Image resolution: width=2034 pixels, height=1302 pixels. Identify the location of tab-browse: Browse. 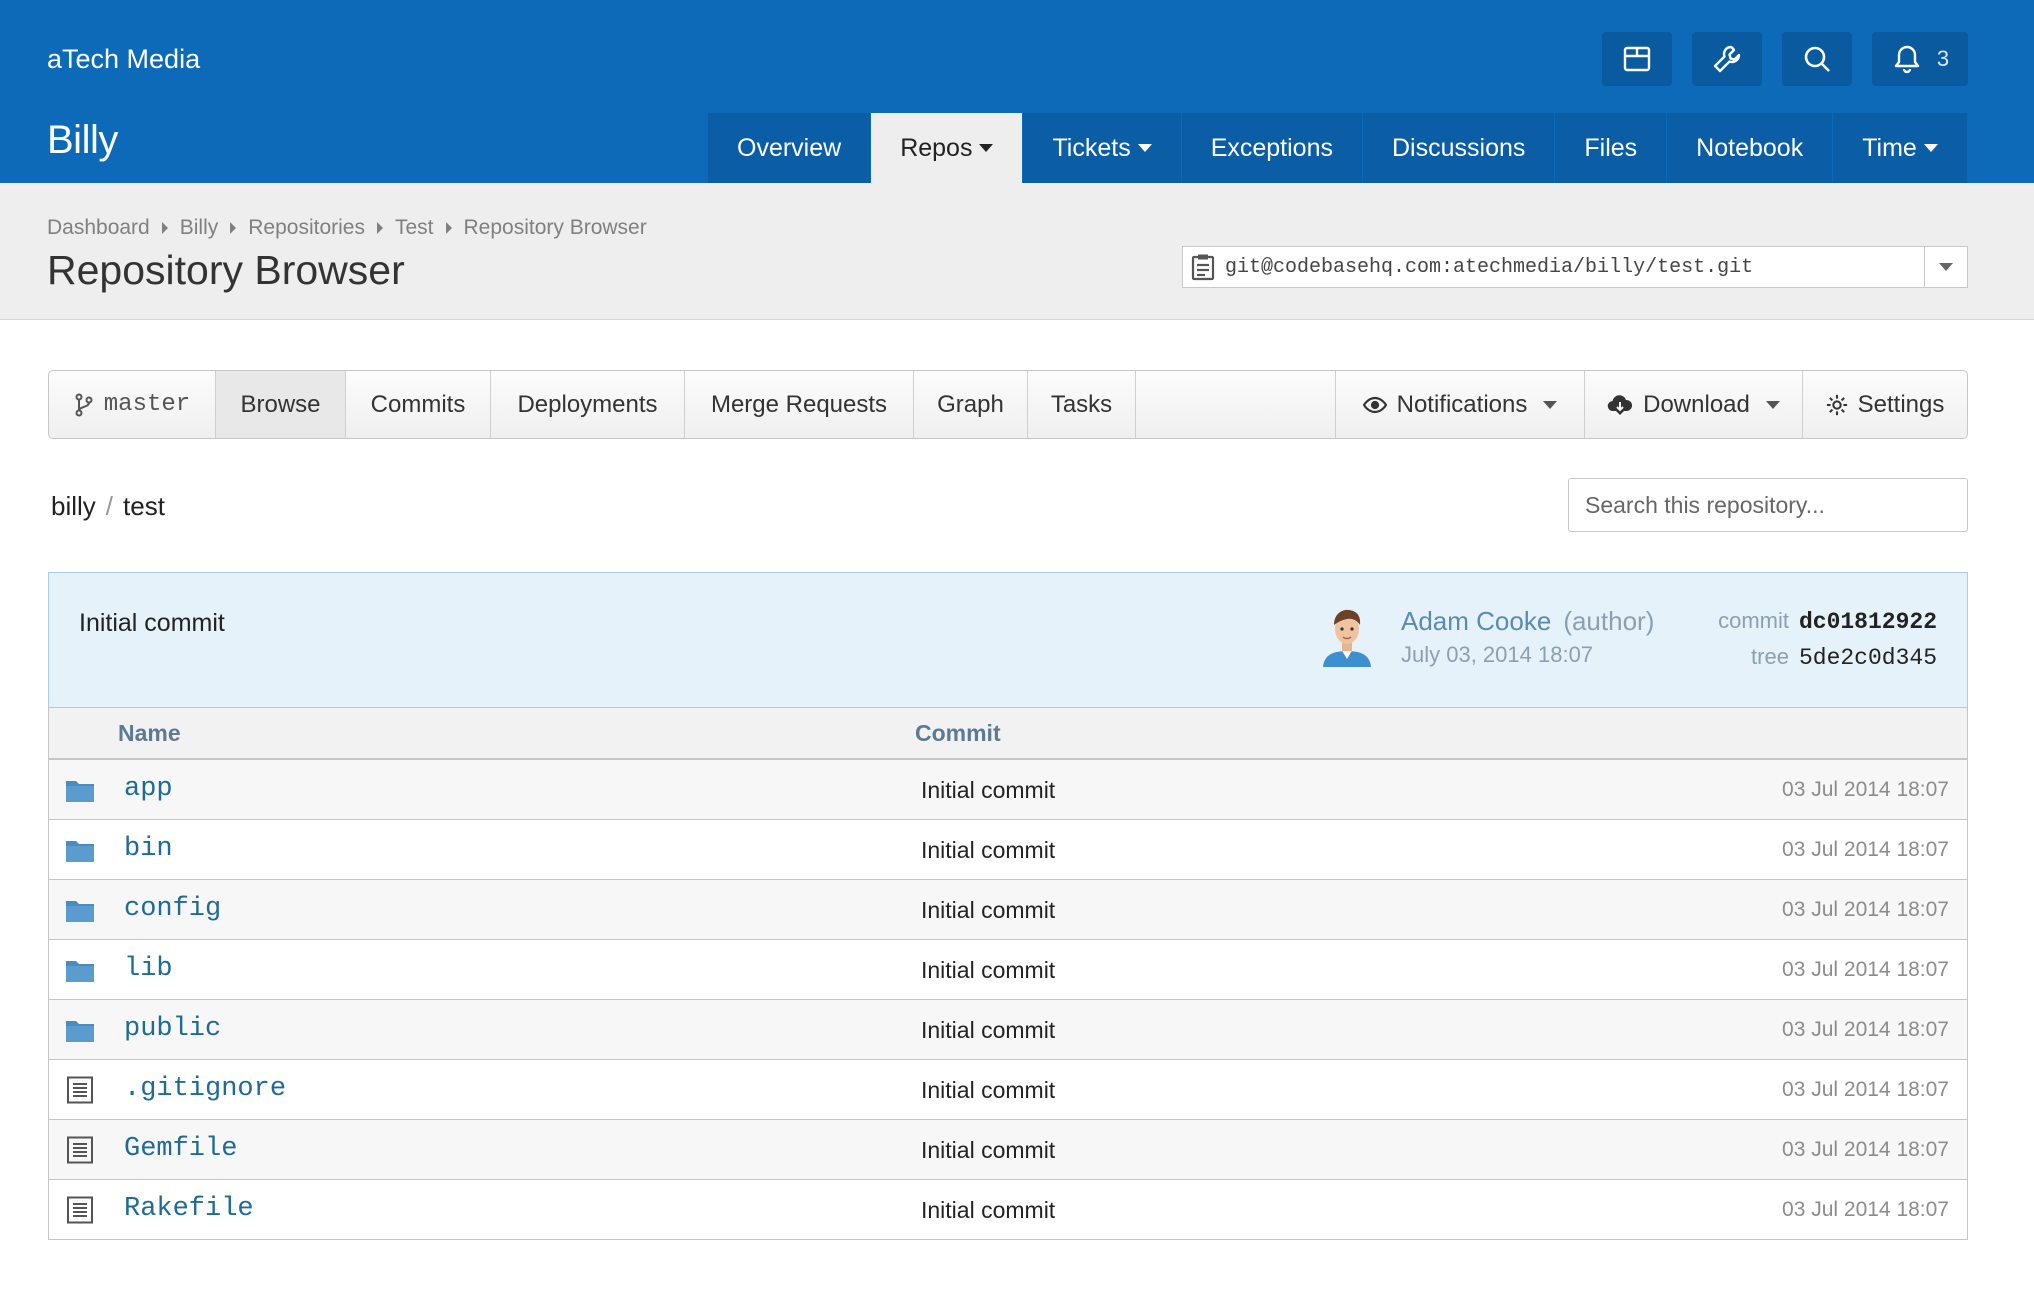
(281, 404).